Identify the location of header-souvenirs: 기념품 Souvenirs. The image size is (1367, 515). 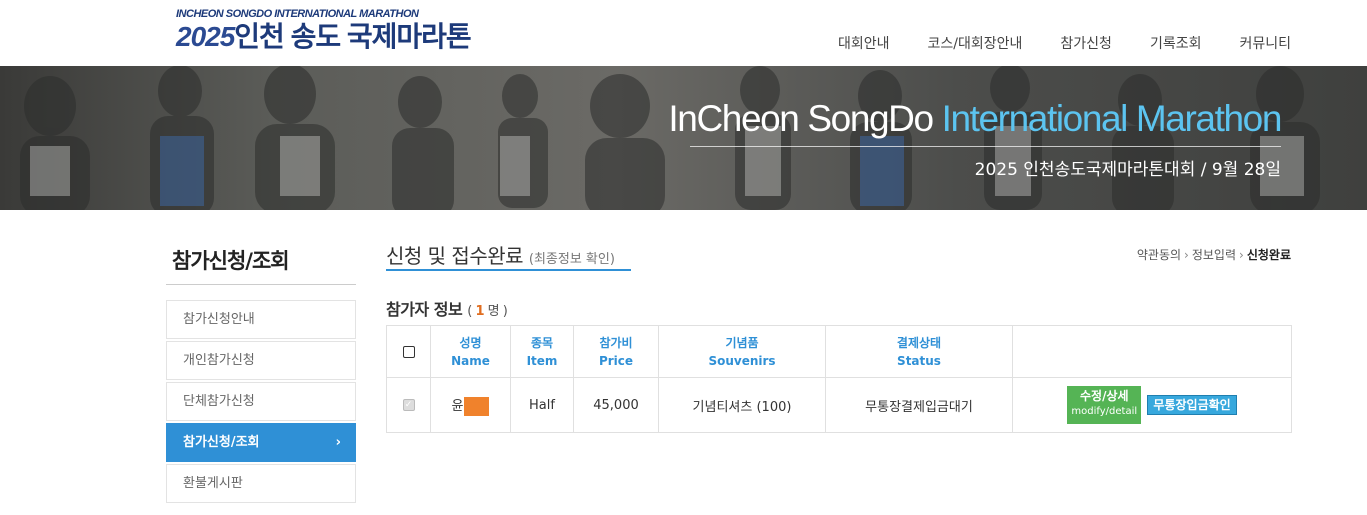
(742, 351).